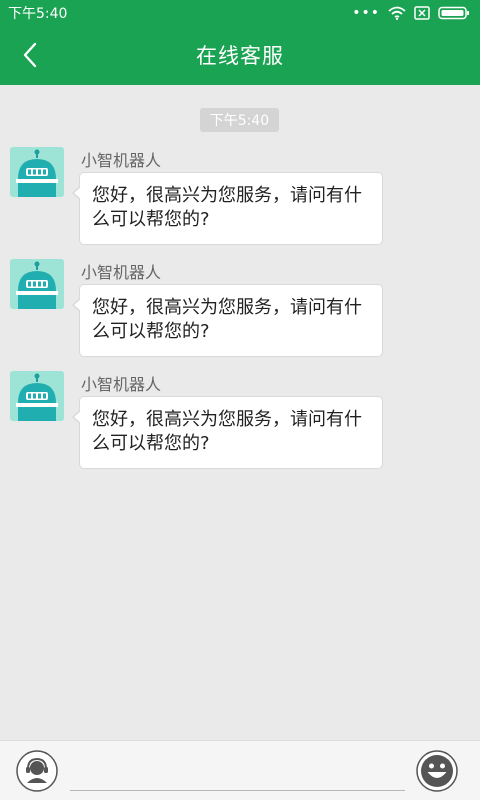 This screenshot has width=480, height=800. I want to click on emoji-icon, so click(437, 771).